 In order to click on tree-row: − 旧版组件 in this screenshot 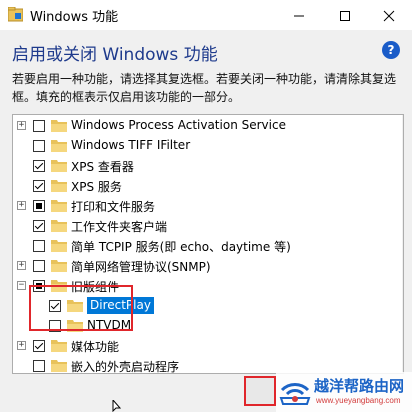, I will do `click(198, 286)`.